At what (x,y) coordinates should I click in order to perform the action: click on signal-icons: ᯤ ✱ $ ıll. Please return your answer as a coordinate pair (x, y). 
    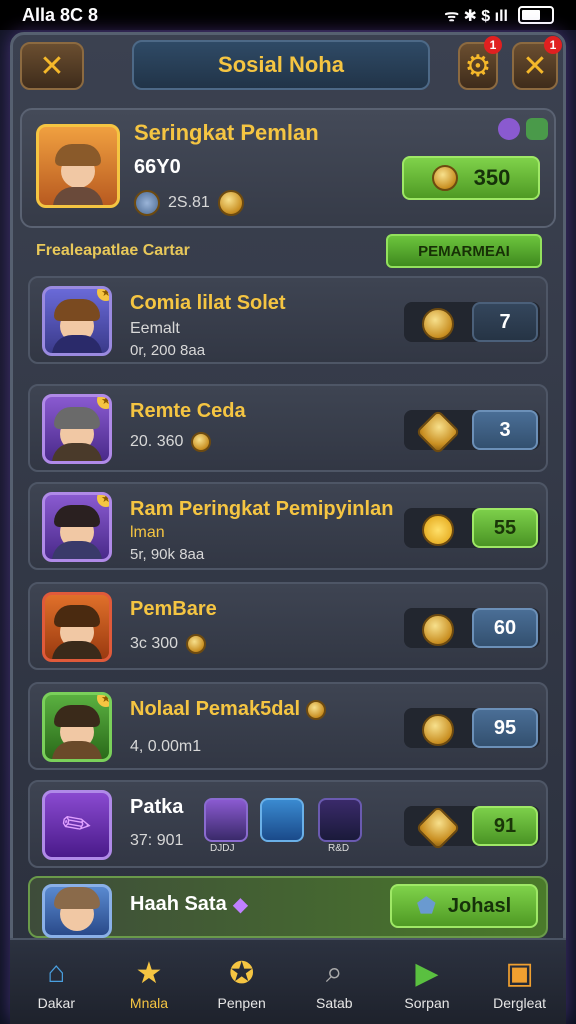
    Looking at the image, I should click on (476, 16).